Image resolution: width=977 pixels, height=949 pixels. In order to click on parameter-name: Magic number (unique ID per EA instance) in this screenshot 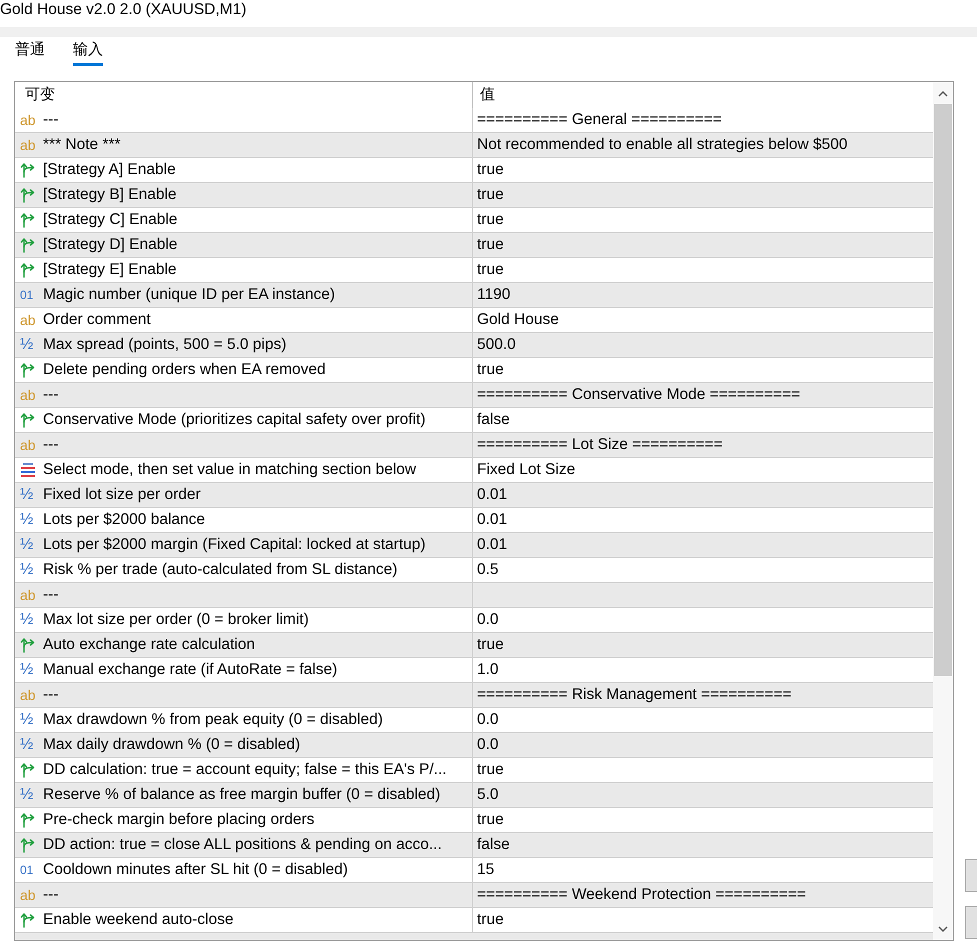, I will do `click(189, 295)`.